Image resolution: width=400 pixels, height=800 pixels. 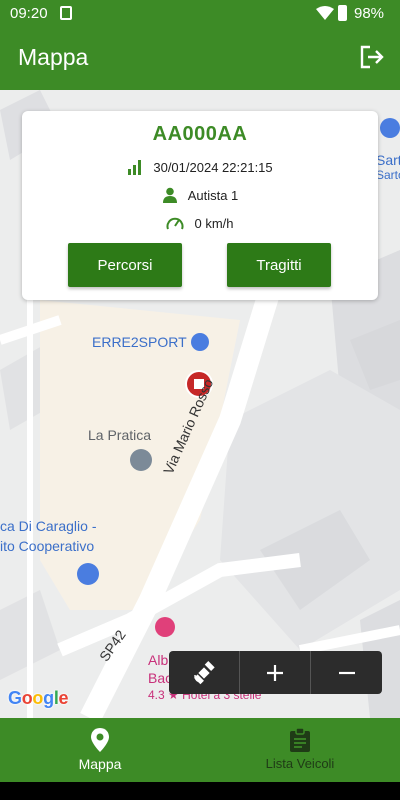 I want to click on google-logo: Google, so click(x=38, y=698).